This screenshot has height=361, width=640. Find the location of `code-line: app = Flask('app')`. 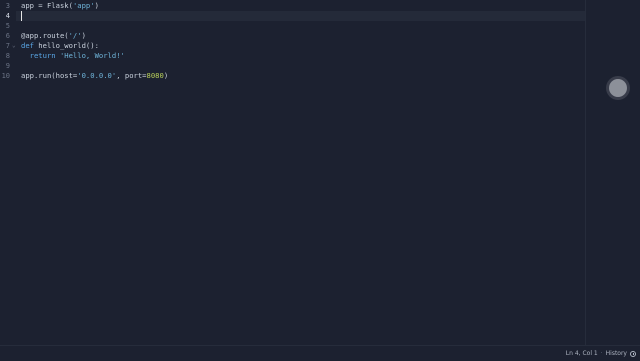

code-line: app = Flask('app') is located at coordinates (60, 6).